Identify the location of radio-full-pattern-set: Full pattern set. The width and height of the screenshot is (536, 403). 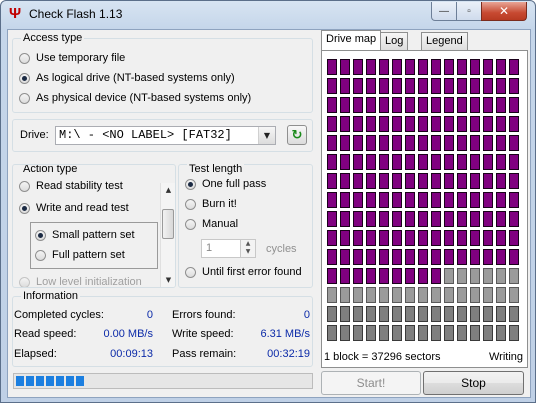
(80, 255).